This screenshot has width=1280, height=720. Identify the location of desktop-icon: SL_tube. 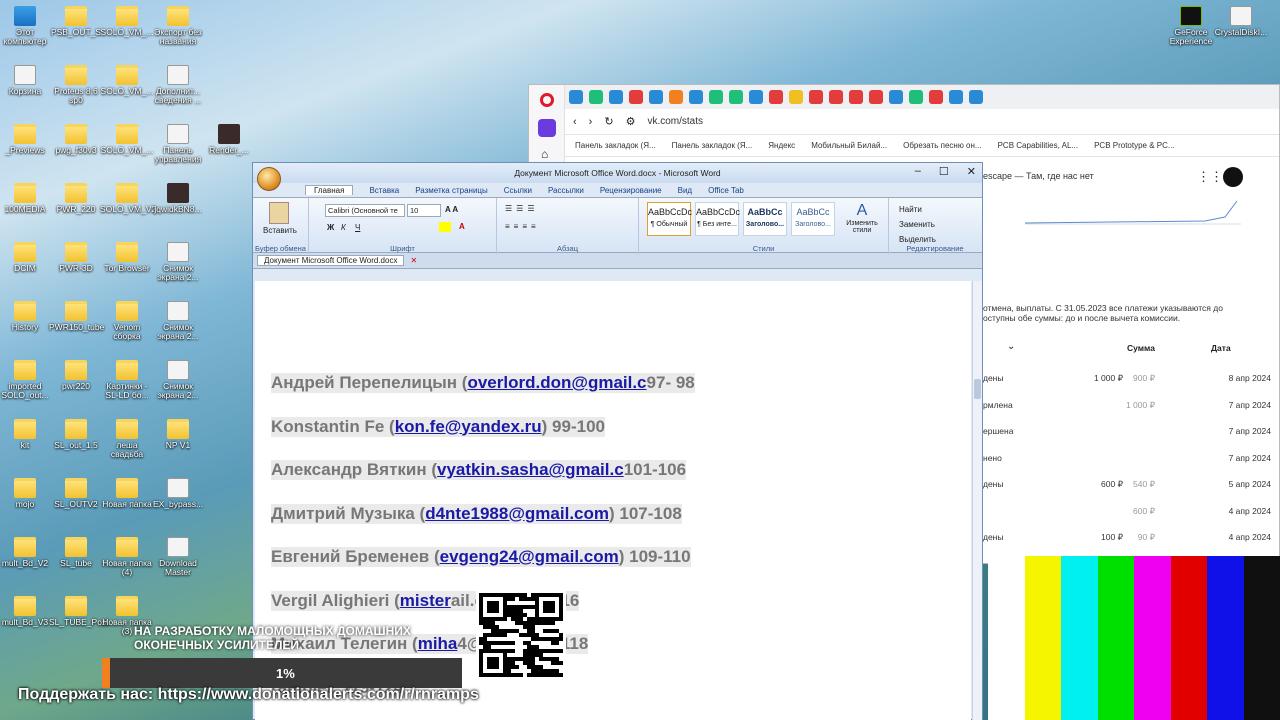
(76, 552).